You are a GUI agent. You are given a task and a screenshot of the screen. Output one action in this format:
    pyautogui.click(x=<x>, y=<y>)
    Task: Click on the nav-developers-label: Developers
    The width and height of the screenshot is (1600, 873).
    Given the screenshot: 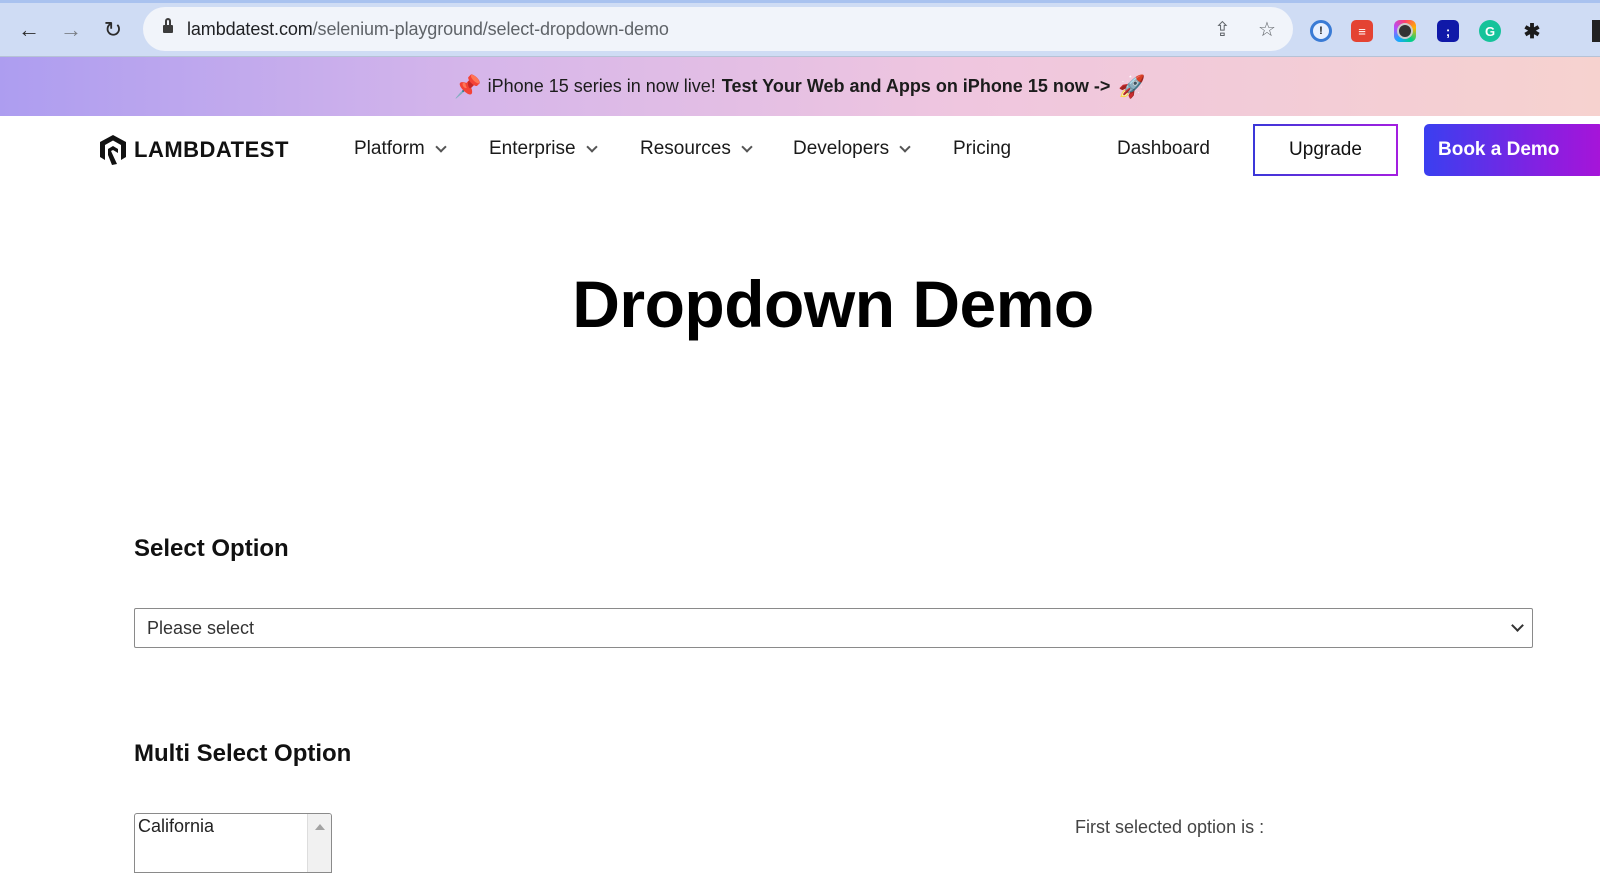 What is the action you would take?
    pyautogui.click(x=841, y=148)
    